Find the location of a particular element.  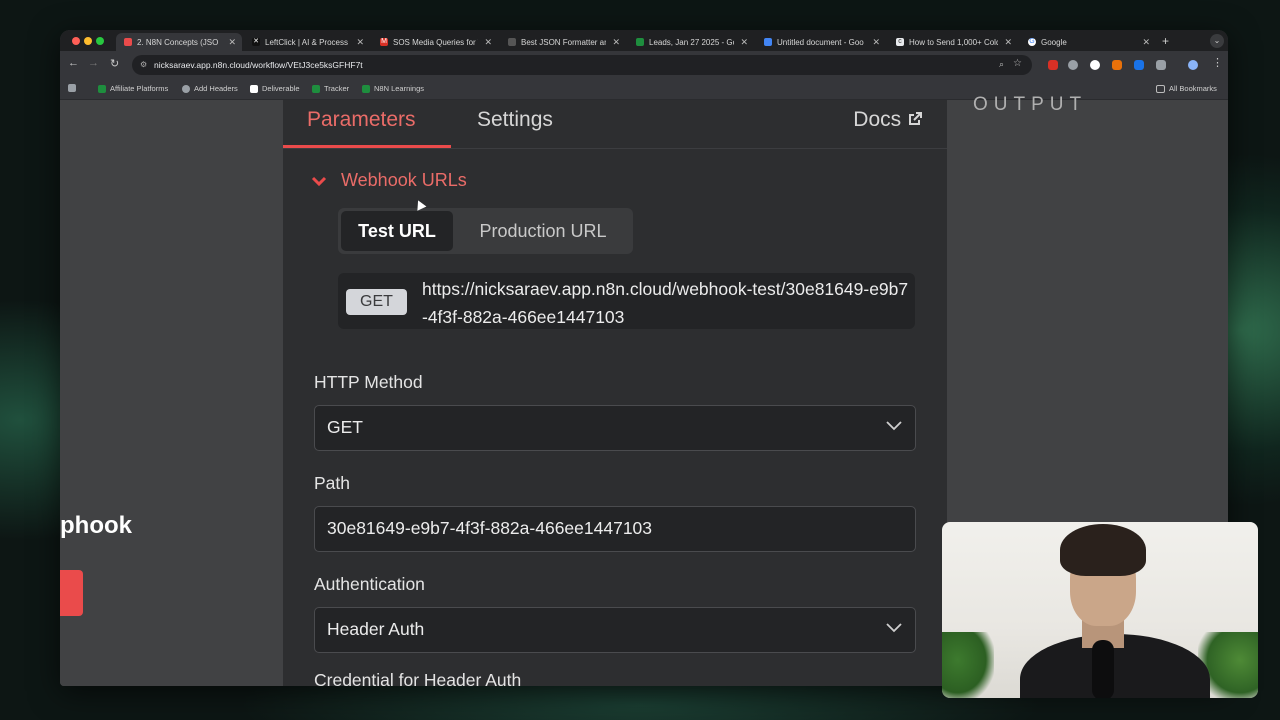

authentication-select: Header Auth is located at coordinates (615, 630).